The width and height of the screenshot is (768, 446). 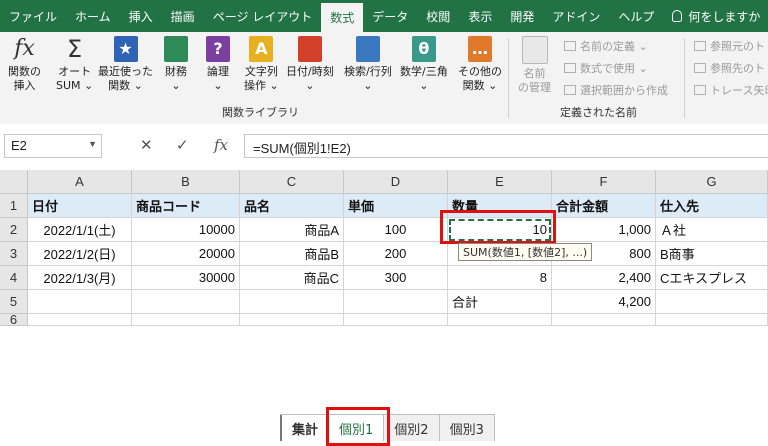 I want to click on sheet-tab-summary: 集計, so click(x=305, y=428).